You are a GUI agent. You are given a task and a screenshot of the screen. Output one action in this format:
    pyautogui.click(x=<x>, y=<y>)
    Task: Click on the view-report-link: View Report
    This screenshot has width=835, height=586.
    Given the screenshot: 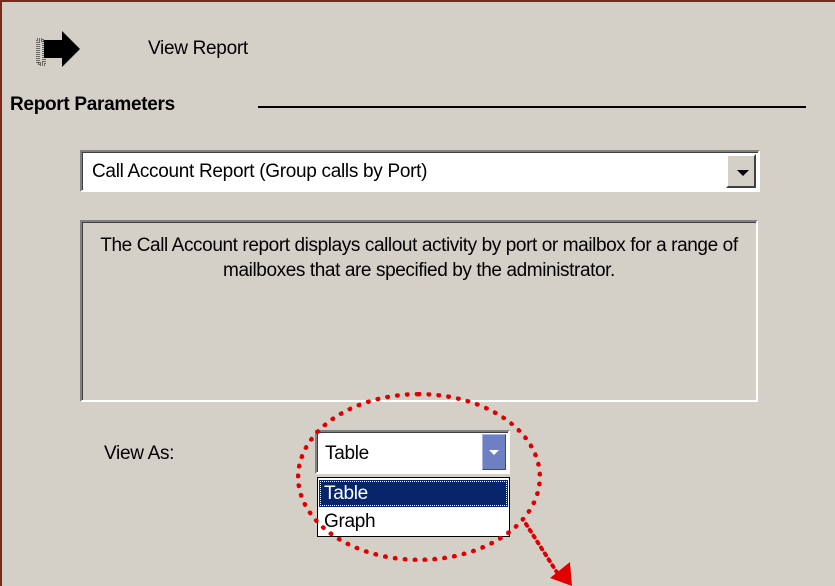 What is the action you would take?
    pyautogui.click(x=198, y=49)
    